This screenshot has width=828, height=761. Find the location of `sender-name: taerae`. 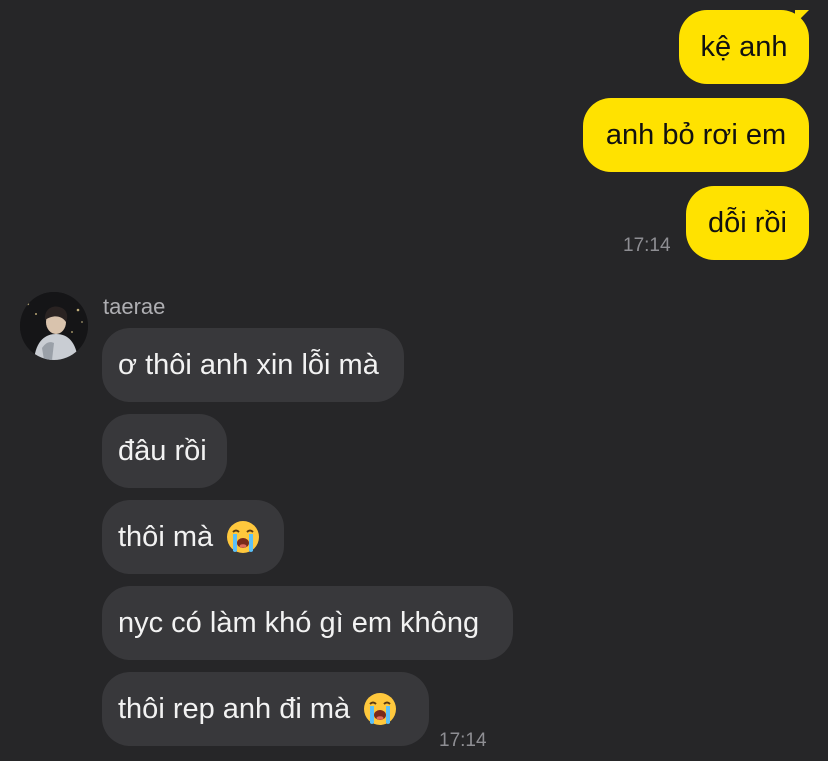

sender-name: taerae is located at coordinates (134, 306).